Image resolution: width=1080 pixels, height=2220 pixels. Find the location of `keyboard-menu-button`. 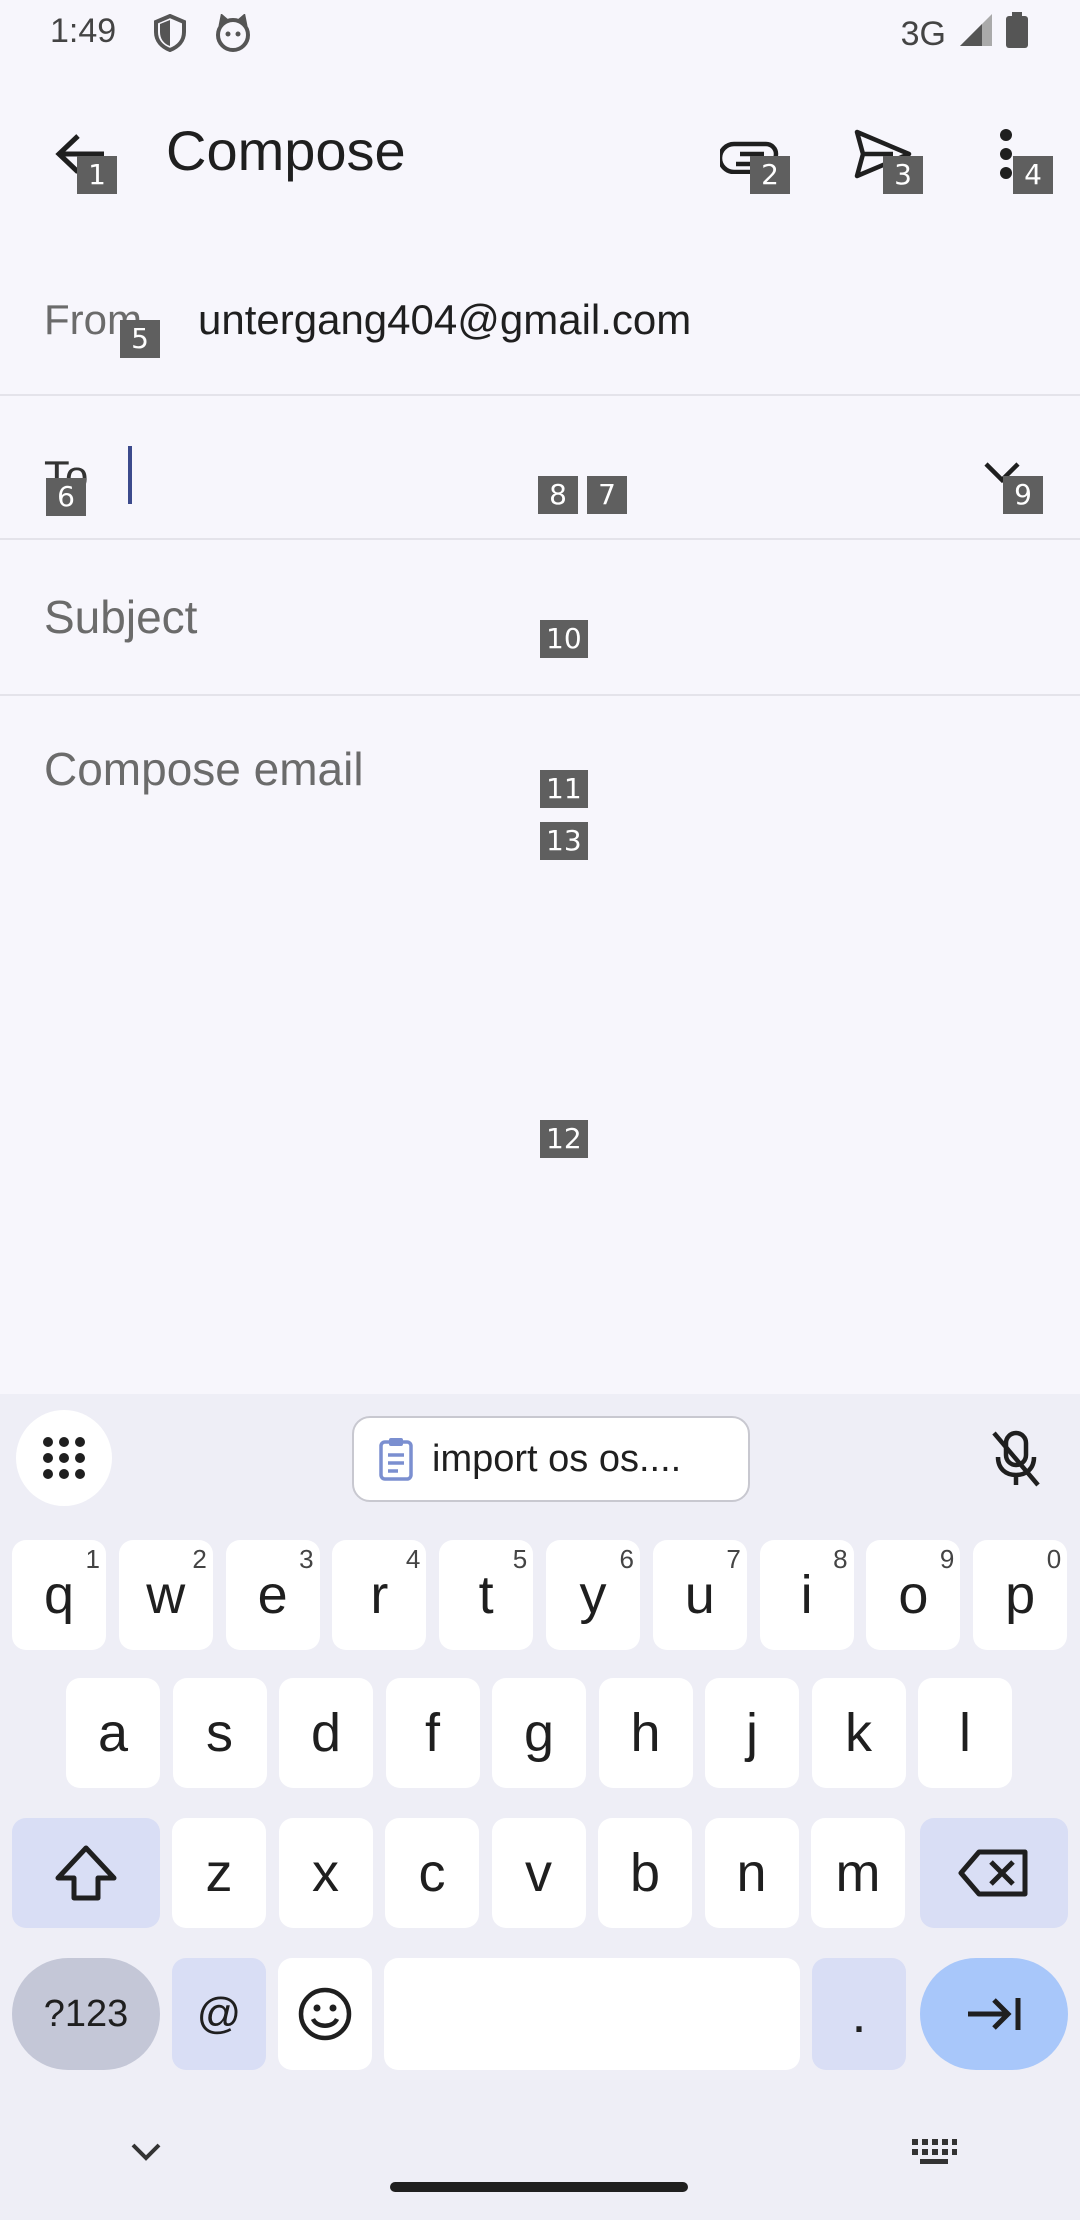

keyboard-menu-button is located at coordinates (64, 1458).